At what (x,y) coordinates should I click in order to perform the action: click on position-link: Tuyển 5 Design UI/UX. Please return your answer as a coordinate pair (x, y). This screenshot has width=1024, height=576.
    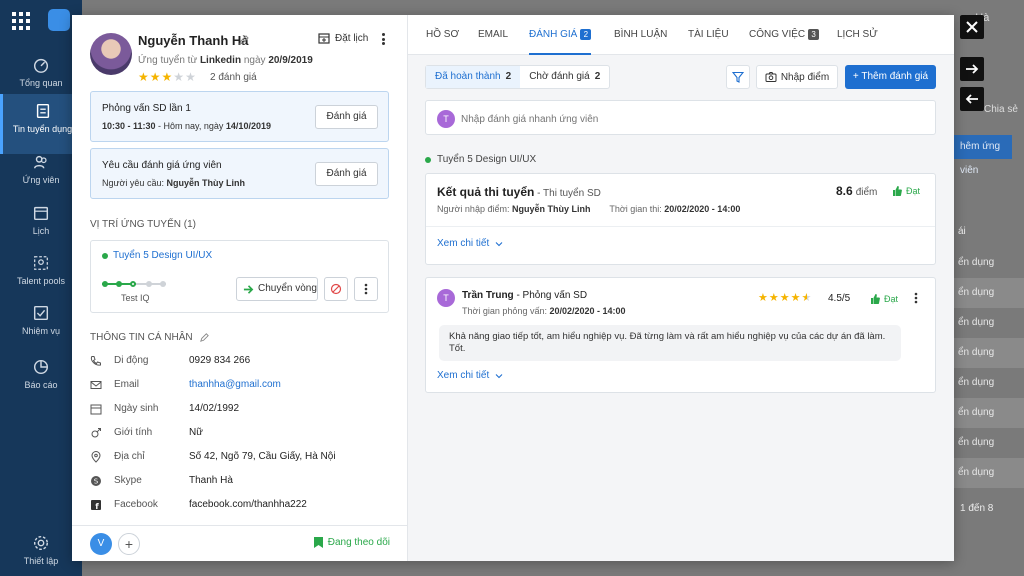
    Looking at the image, I should click on (157, 255).